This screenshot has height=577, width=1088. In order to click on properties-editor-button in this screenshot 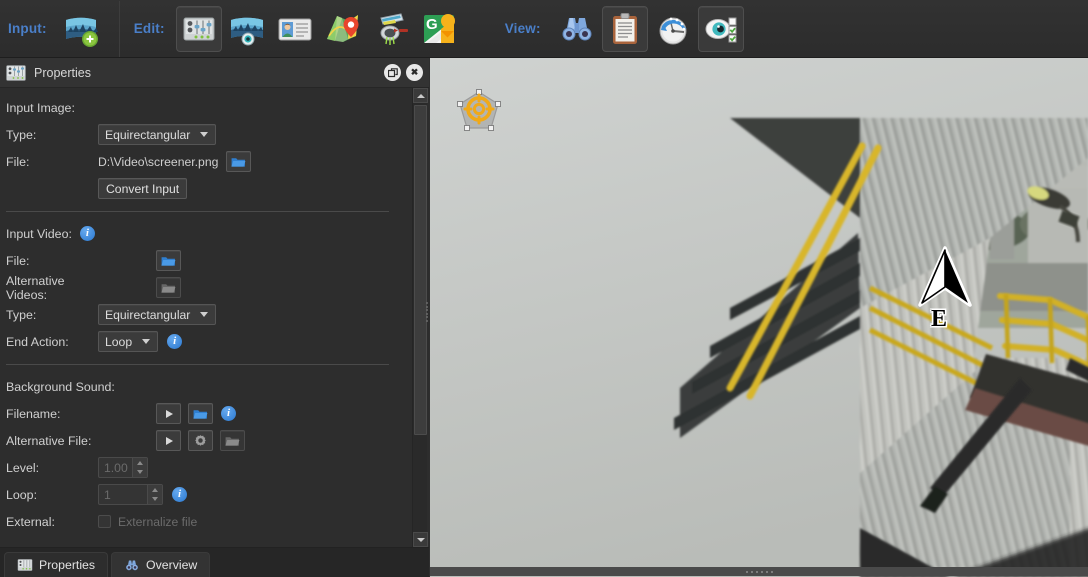, I will do `click(198, 28)`.